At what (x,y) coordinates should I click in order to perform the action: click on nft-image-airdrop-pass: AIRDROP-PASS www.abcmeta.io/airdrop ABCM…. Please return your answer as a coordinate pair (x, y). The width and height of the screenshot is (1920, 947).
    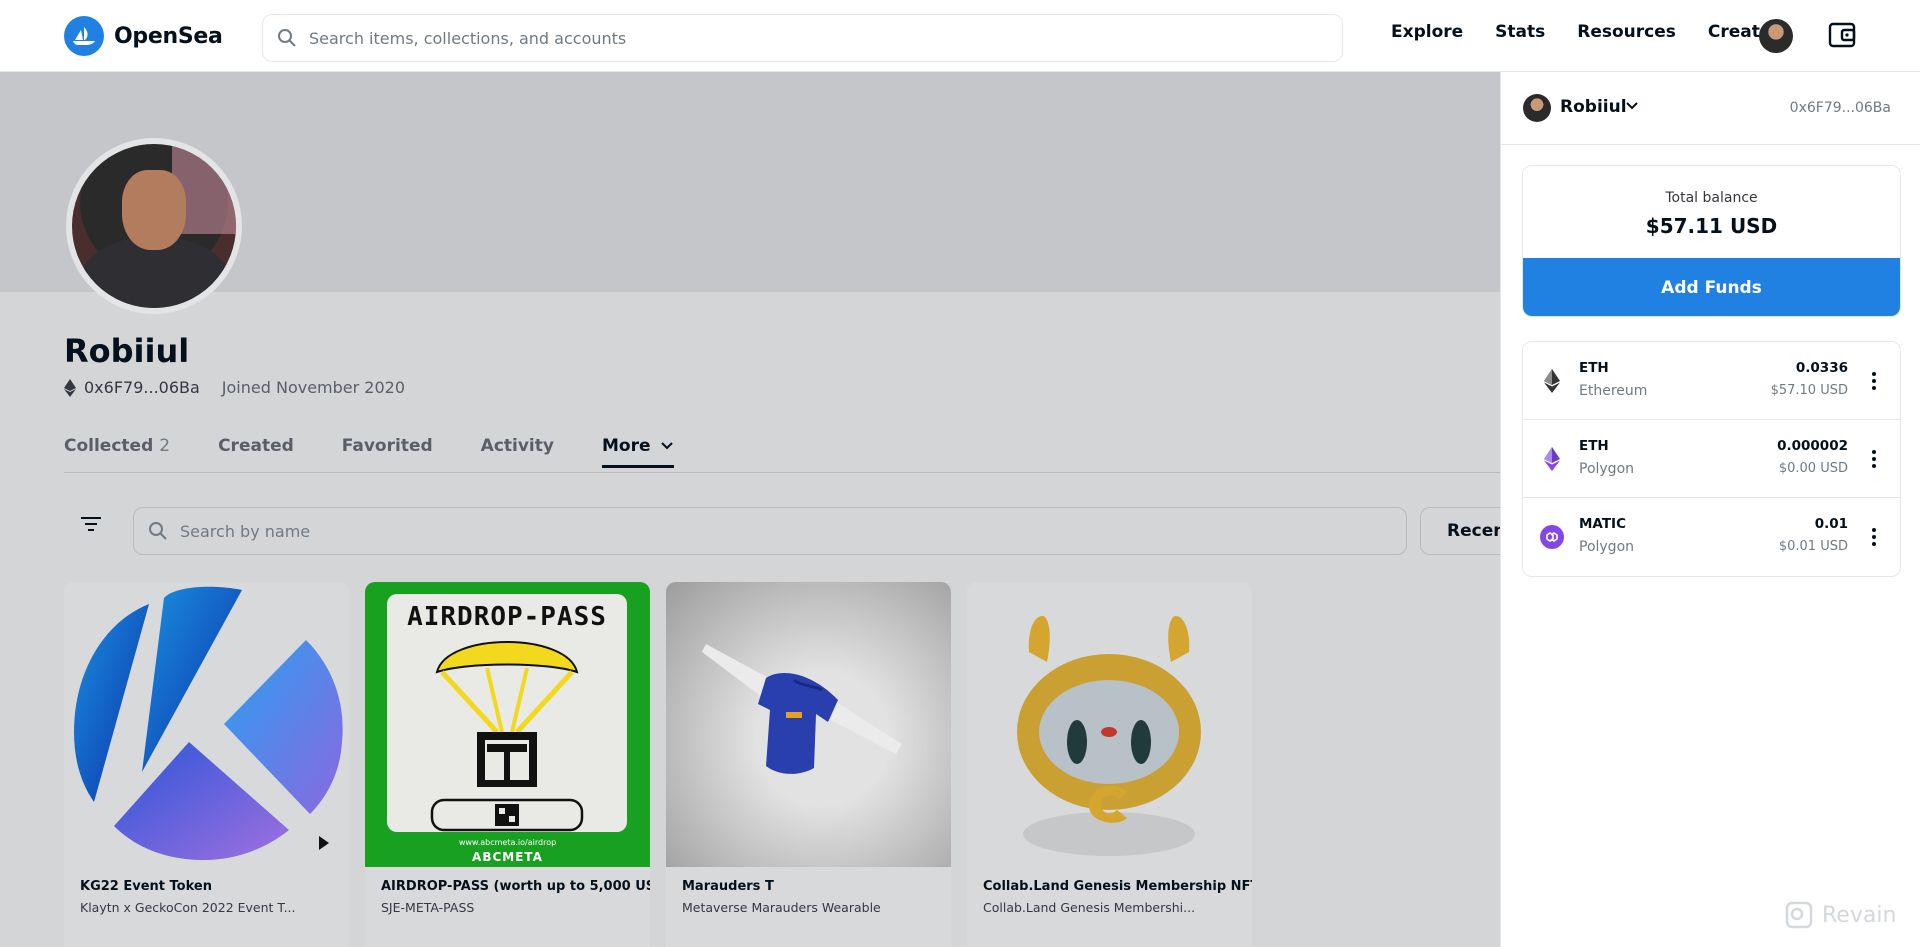
    Looking at the image, I should click on (507, 724).